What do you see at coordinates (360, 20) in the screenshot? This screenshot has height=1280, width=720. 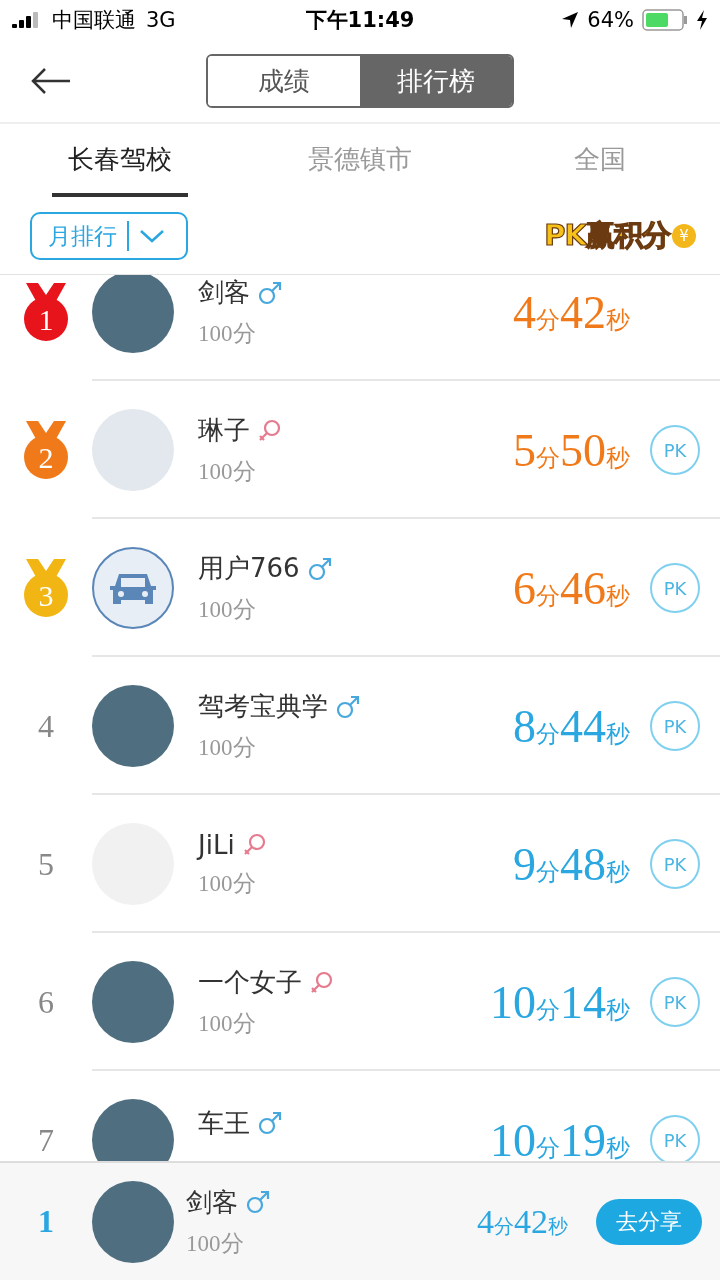 I see `clock-text: 下午11:49` at bounding box center [360, 20].